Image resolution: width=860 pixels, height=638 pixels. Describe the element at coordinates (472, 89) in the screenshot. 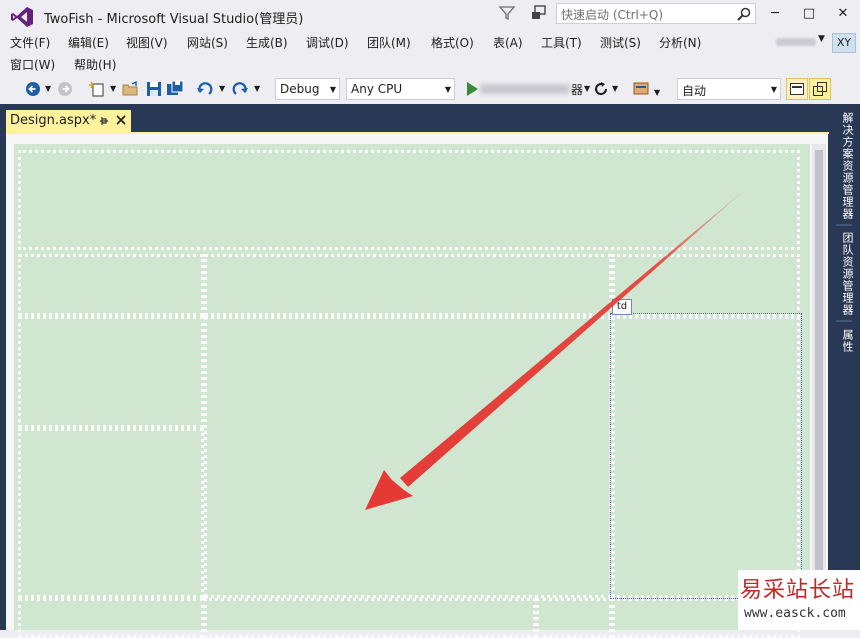

I see `start-icon` at that location.